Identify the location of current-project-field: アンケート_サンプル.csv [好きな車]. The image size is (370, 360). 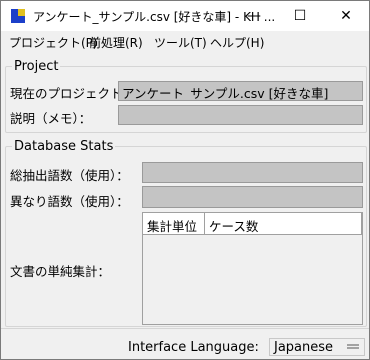
(240, 91).